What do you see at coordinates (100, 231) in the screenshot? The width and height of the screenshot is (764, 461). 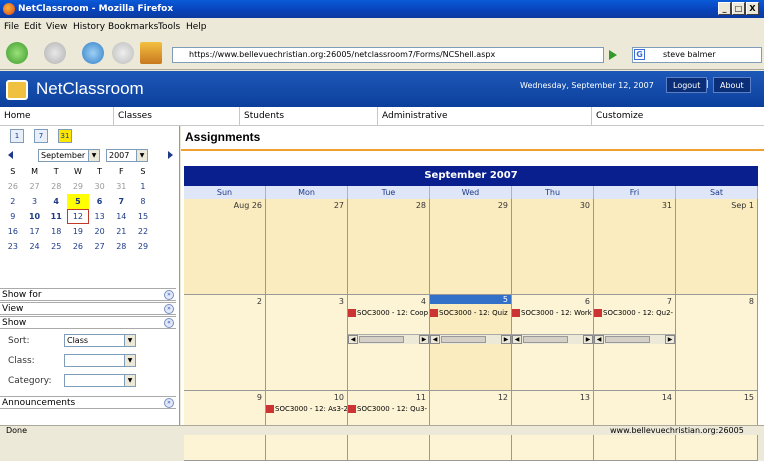 I see `mini-calendar-day: 20` at bounding box center [100, 231].